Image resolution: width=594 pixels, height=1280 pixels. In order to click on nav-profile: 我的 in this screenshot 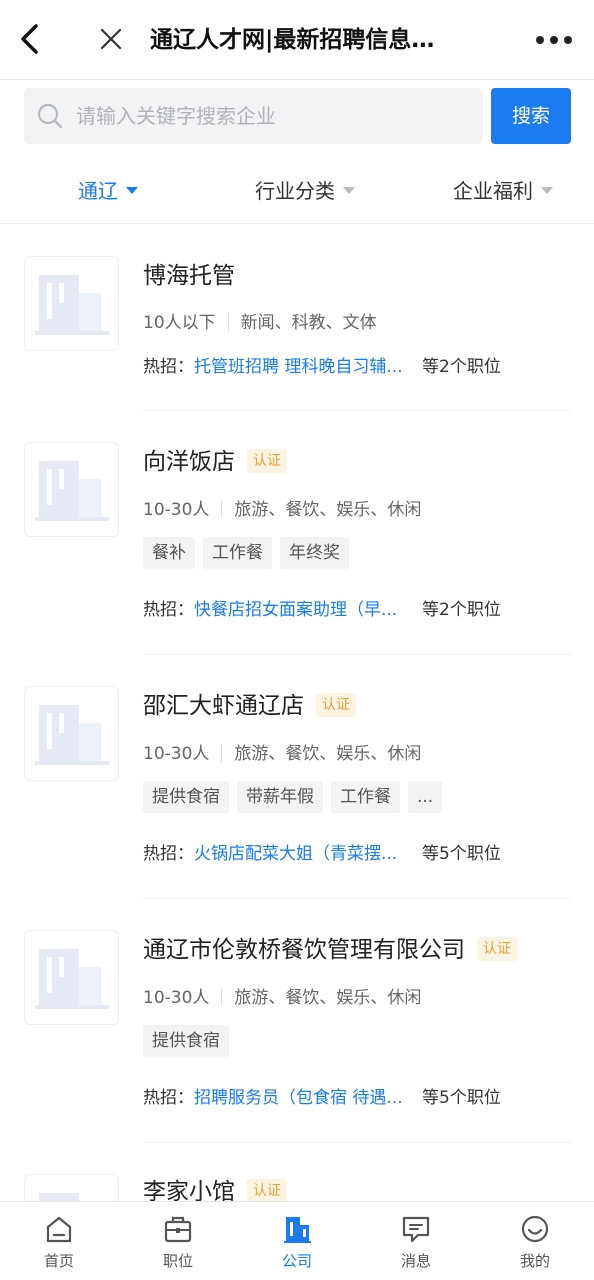, I will do `click(535, 1241)`.